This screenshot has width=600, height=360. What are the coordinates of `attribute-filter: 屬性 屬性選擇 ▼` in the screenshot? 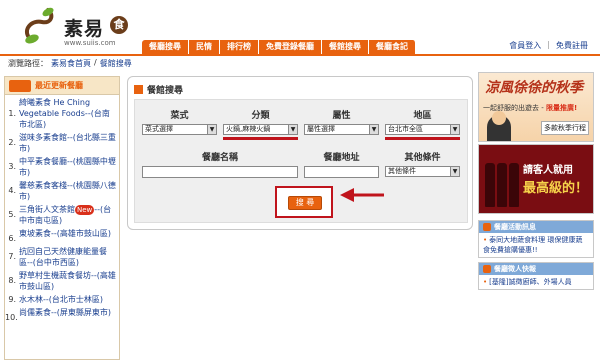 It's located at (341, 125).